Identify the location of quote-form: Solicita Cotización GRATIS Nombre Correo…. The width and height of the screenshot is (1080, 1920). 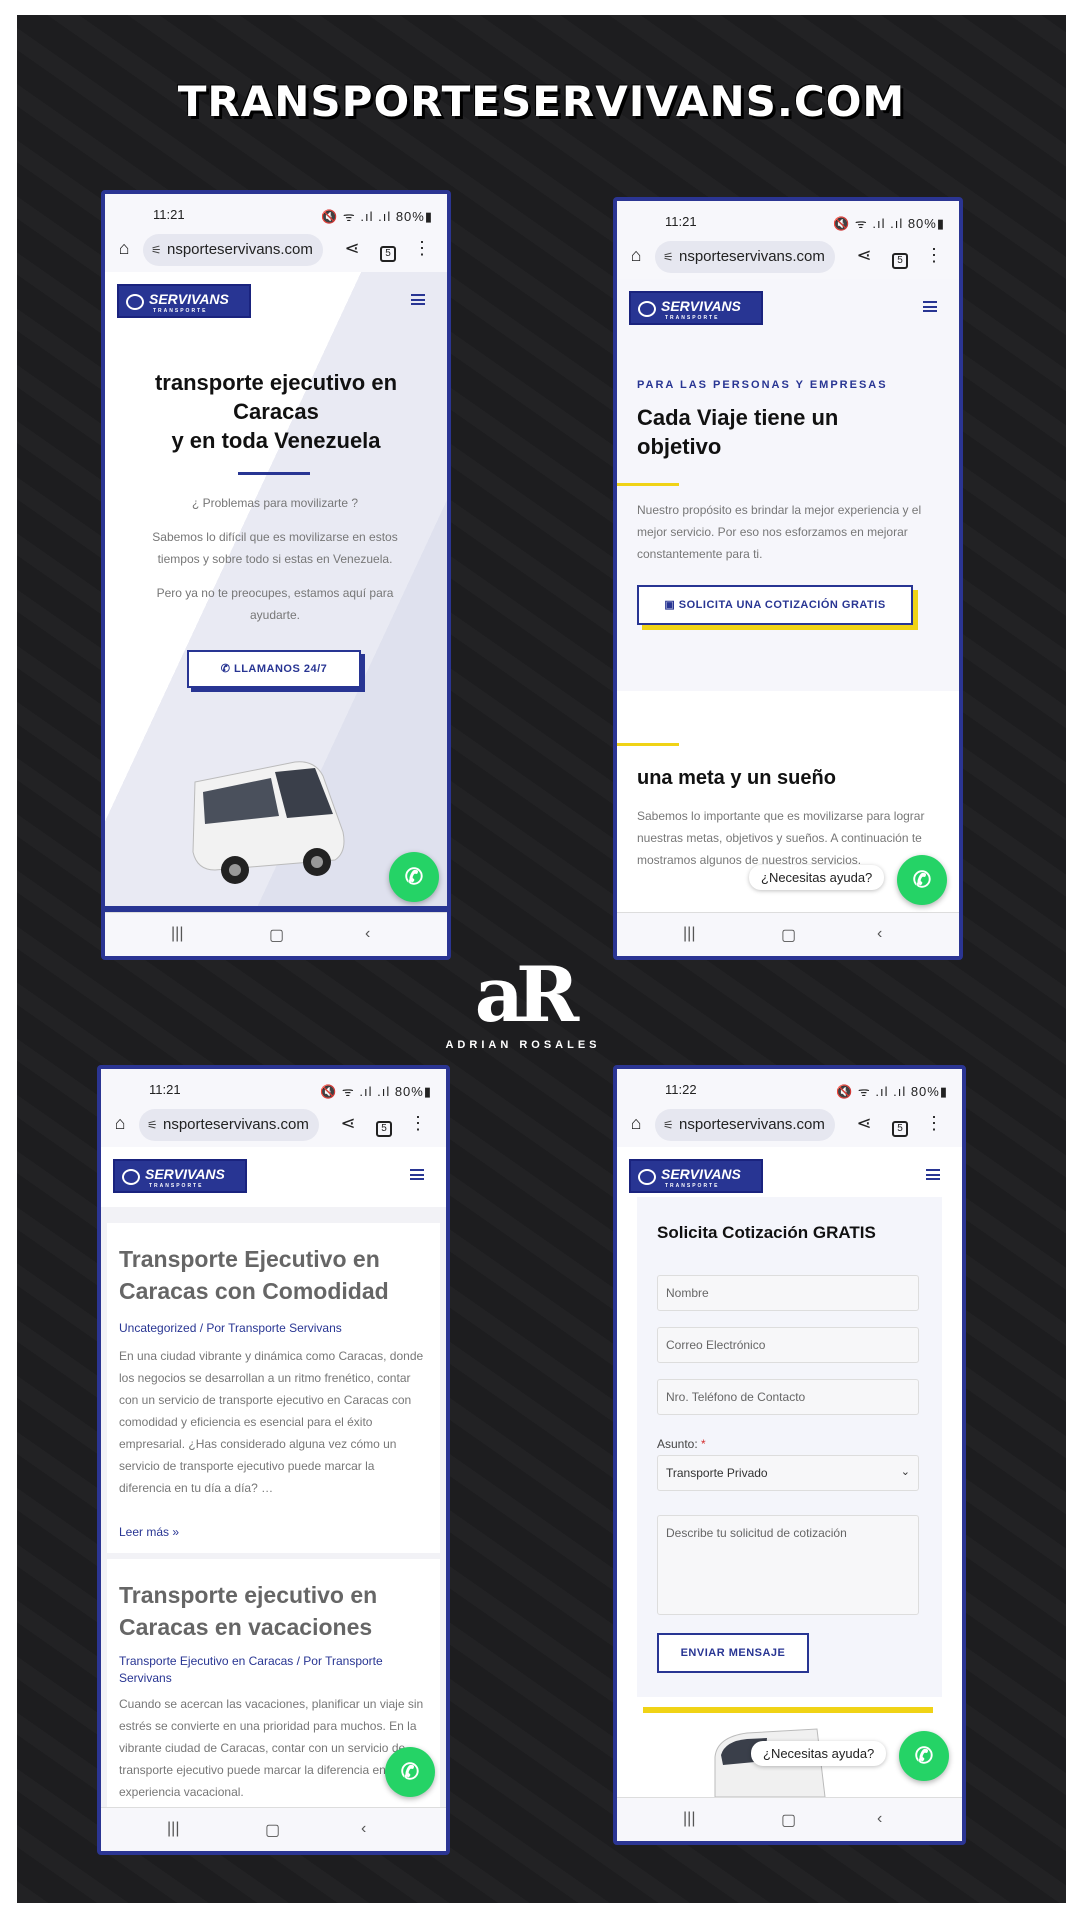
(789, 1447).